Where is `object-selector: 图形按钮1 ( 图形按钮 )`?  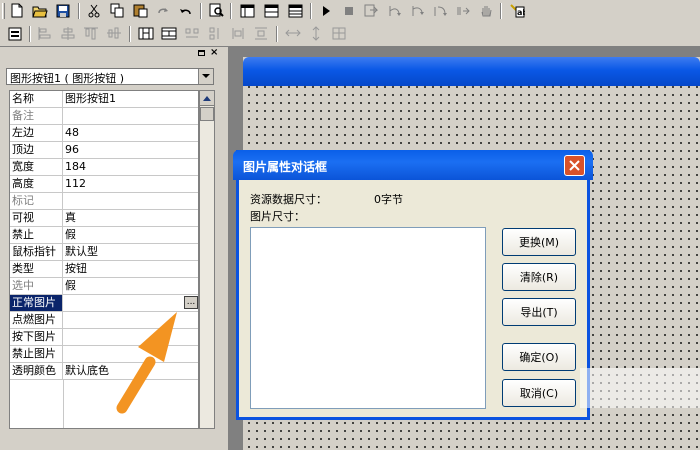 object-selector: 图形按钮1 ( 图形按钮 ) is located at coordinates (110, 76).